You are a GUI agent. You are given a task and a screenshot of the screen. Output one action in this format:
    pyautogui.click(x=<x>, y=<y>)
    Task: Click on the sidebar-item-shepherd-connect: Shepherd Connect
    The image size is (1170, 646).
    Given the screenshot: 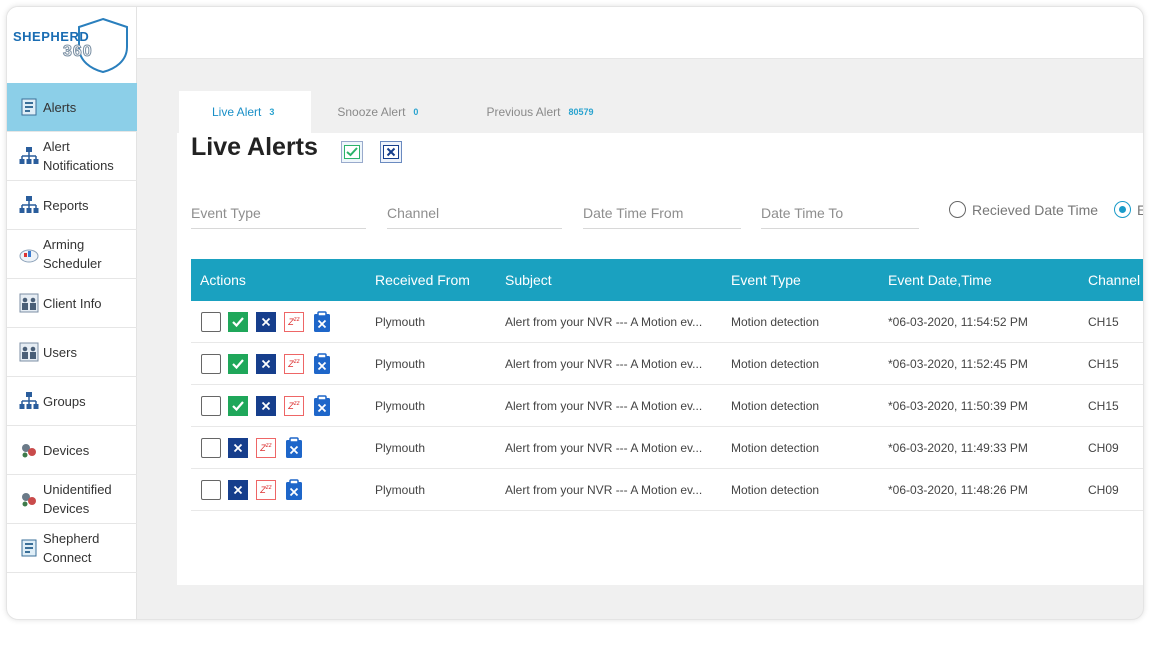 What is the action you would take?
    pyautogui.click(x=72, y=548)
    